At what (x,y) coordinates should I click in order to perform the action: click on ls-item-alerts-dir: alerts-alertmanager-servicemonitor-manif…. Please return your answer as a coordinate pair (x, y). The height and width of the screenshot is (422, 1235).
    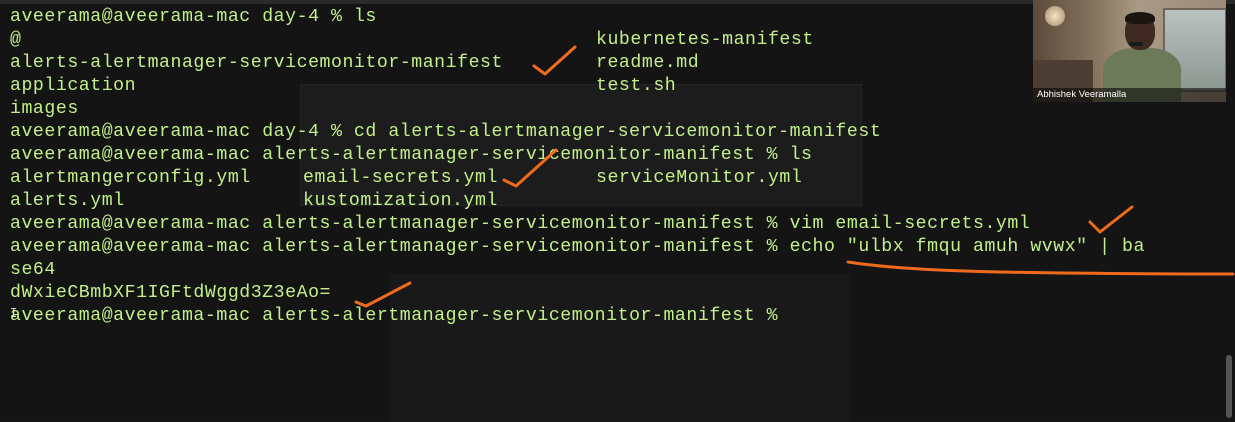
    Looking at the image, I should click on (256, 63).